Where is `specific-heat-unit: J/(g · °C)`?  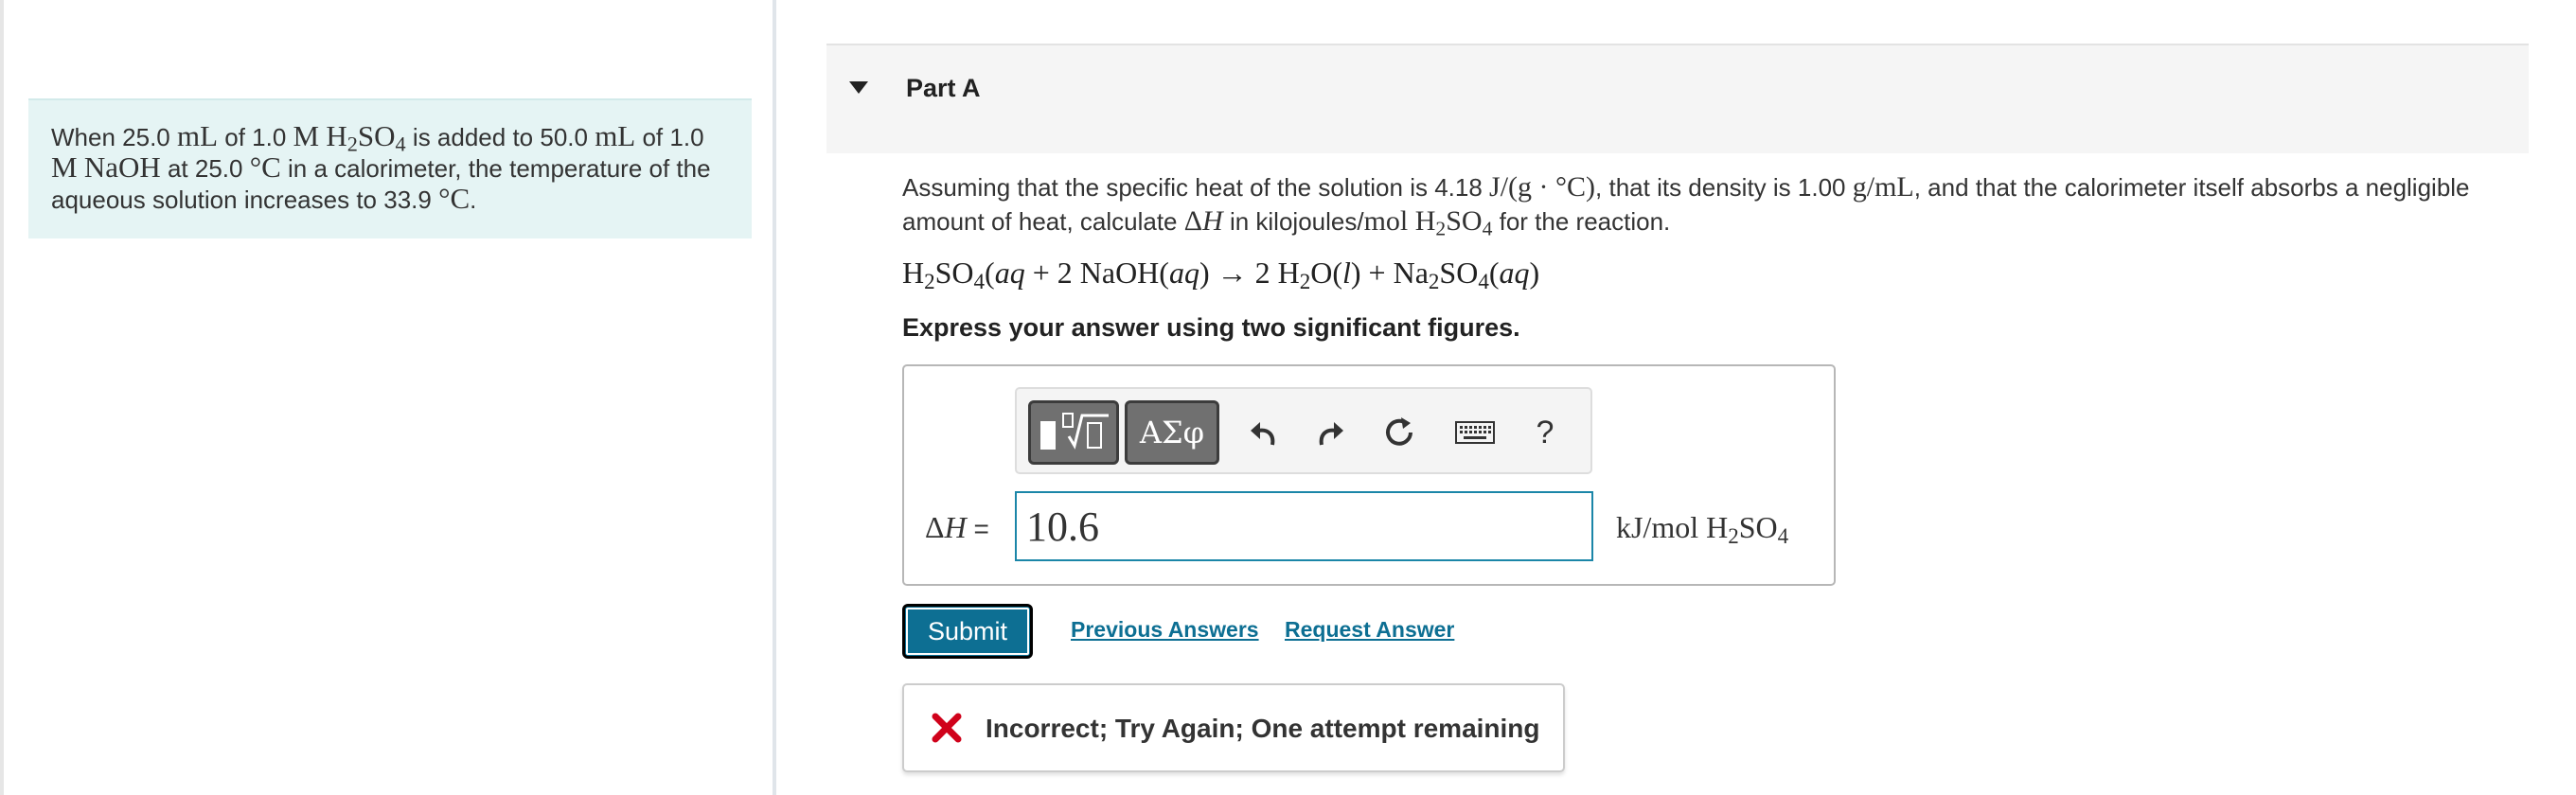 specific-heat-unit: J/(g · °C) is located at coordinates (1542, 187).